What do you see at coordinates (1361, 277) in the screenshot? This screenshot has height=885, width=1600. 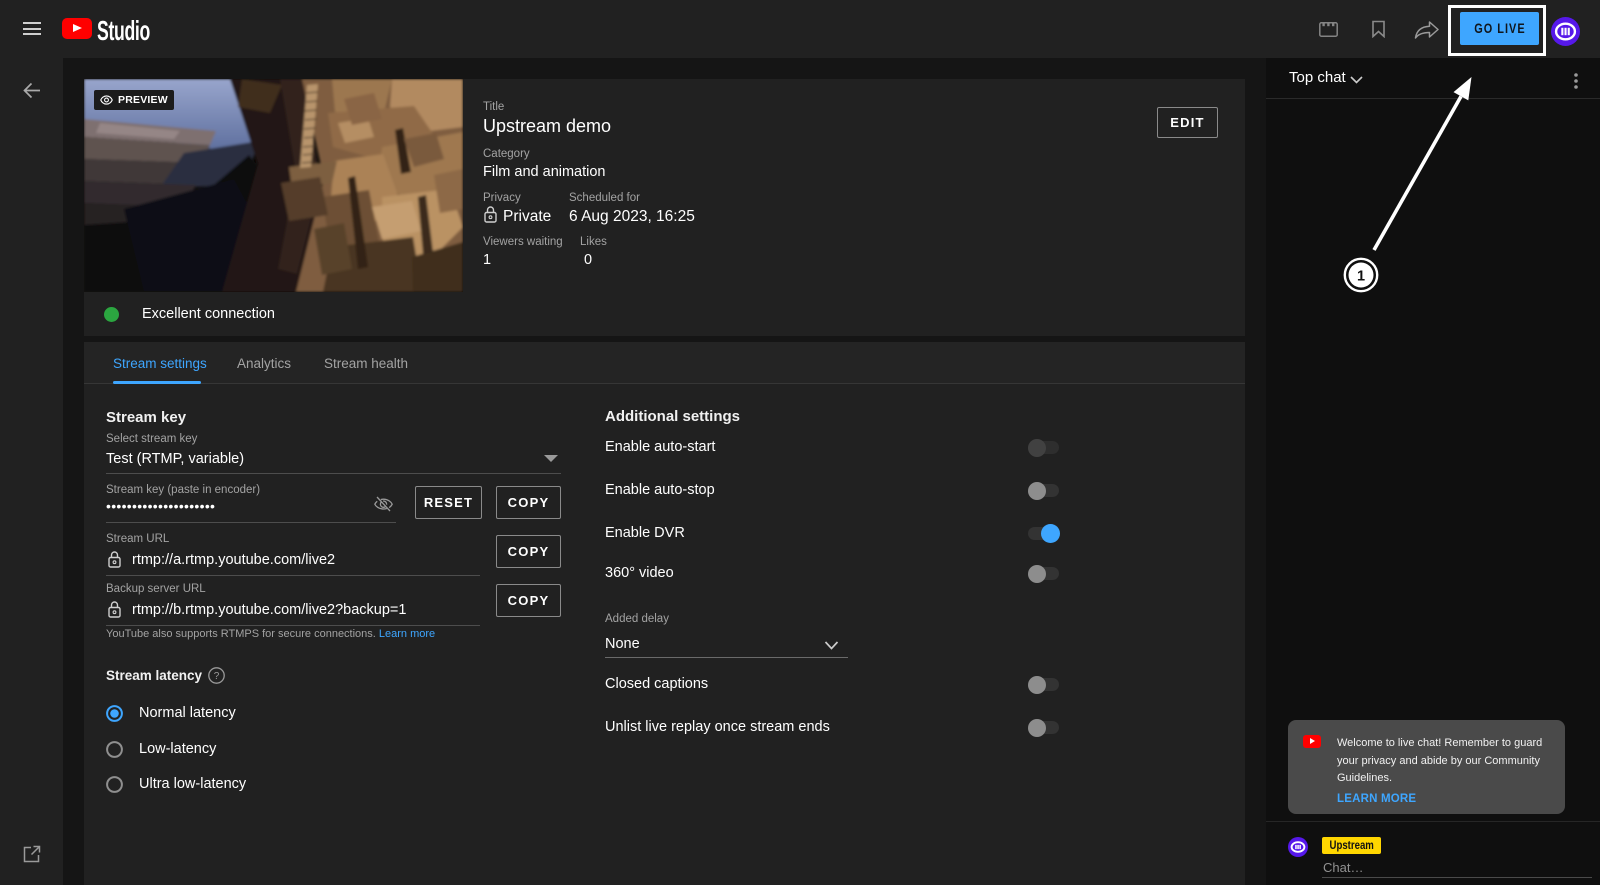 I see `svg-text: 1` at bounding box center [1361, 277].